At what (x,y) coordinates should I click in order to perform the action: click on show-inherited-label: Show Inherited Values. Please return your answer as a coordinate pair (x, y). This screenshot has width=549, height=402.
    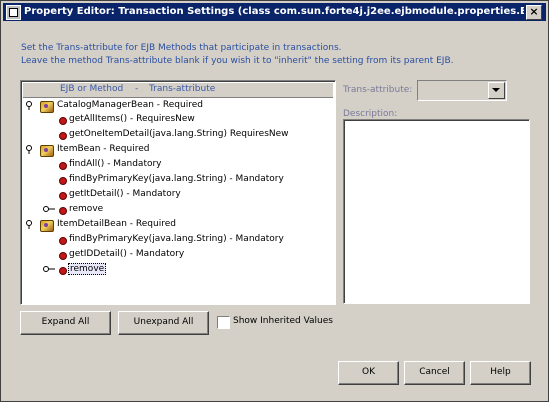
    Looking at the image, I should click on (283, 321).